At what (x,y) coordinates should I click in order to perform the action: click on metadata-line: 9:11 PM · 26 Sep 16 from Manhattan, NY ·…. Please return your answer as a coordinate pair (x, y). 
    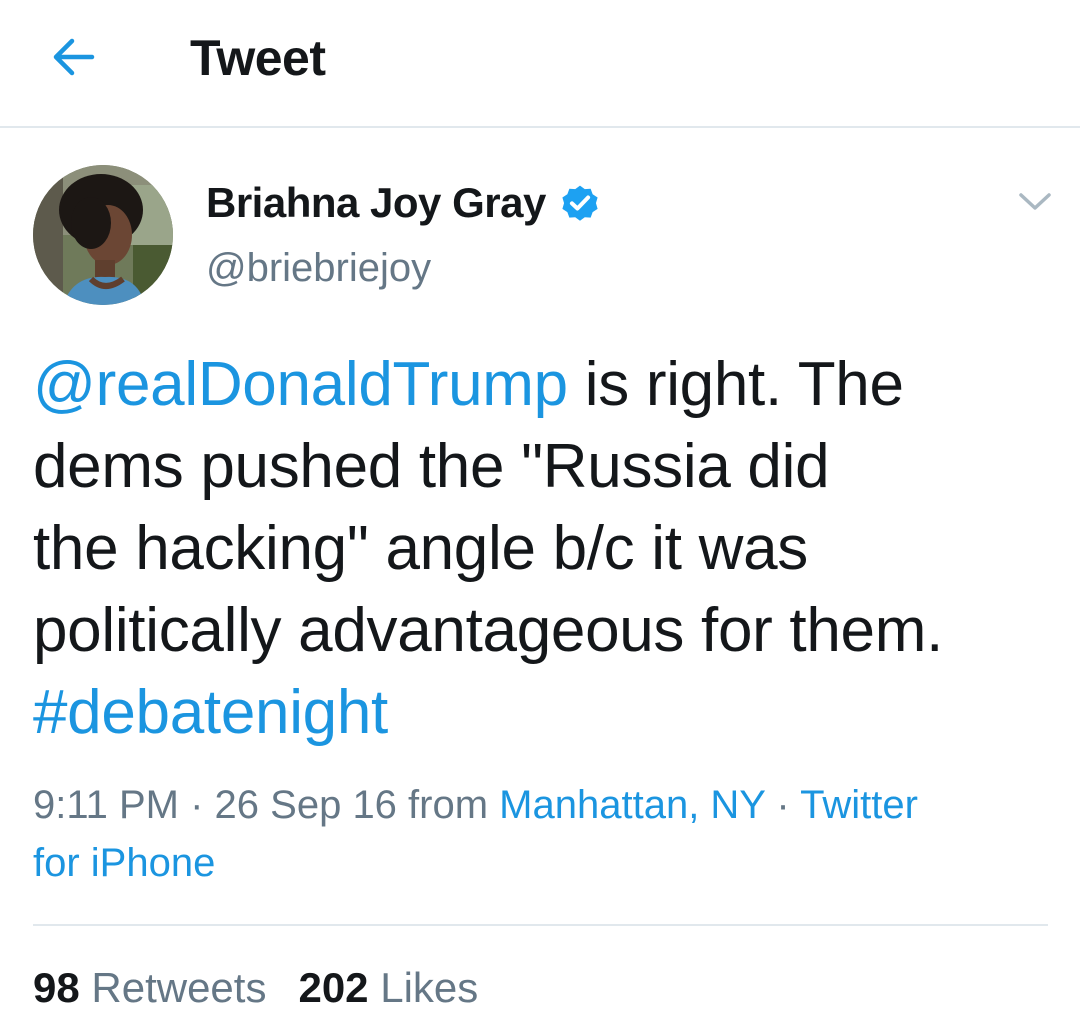
    Looking at the image, I should click on (543, 805).